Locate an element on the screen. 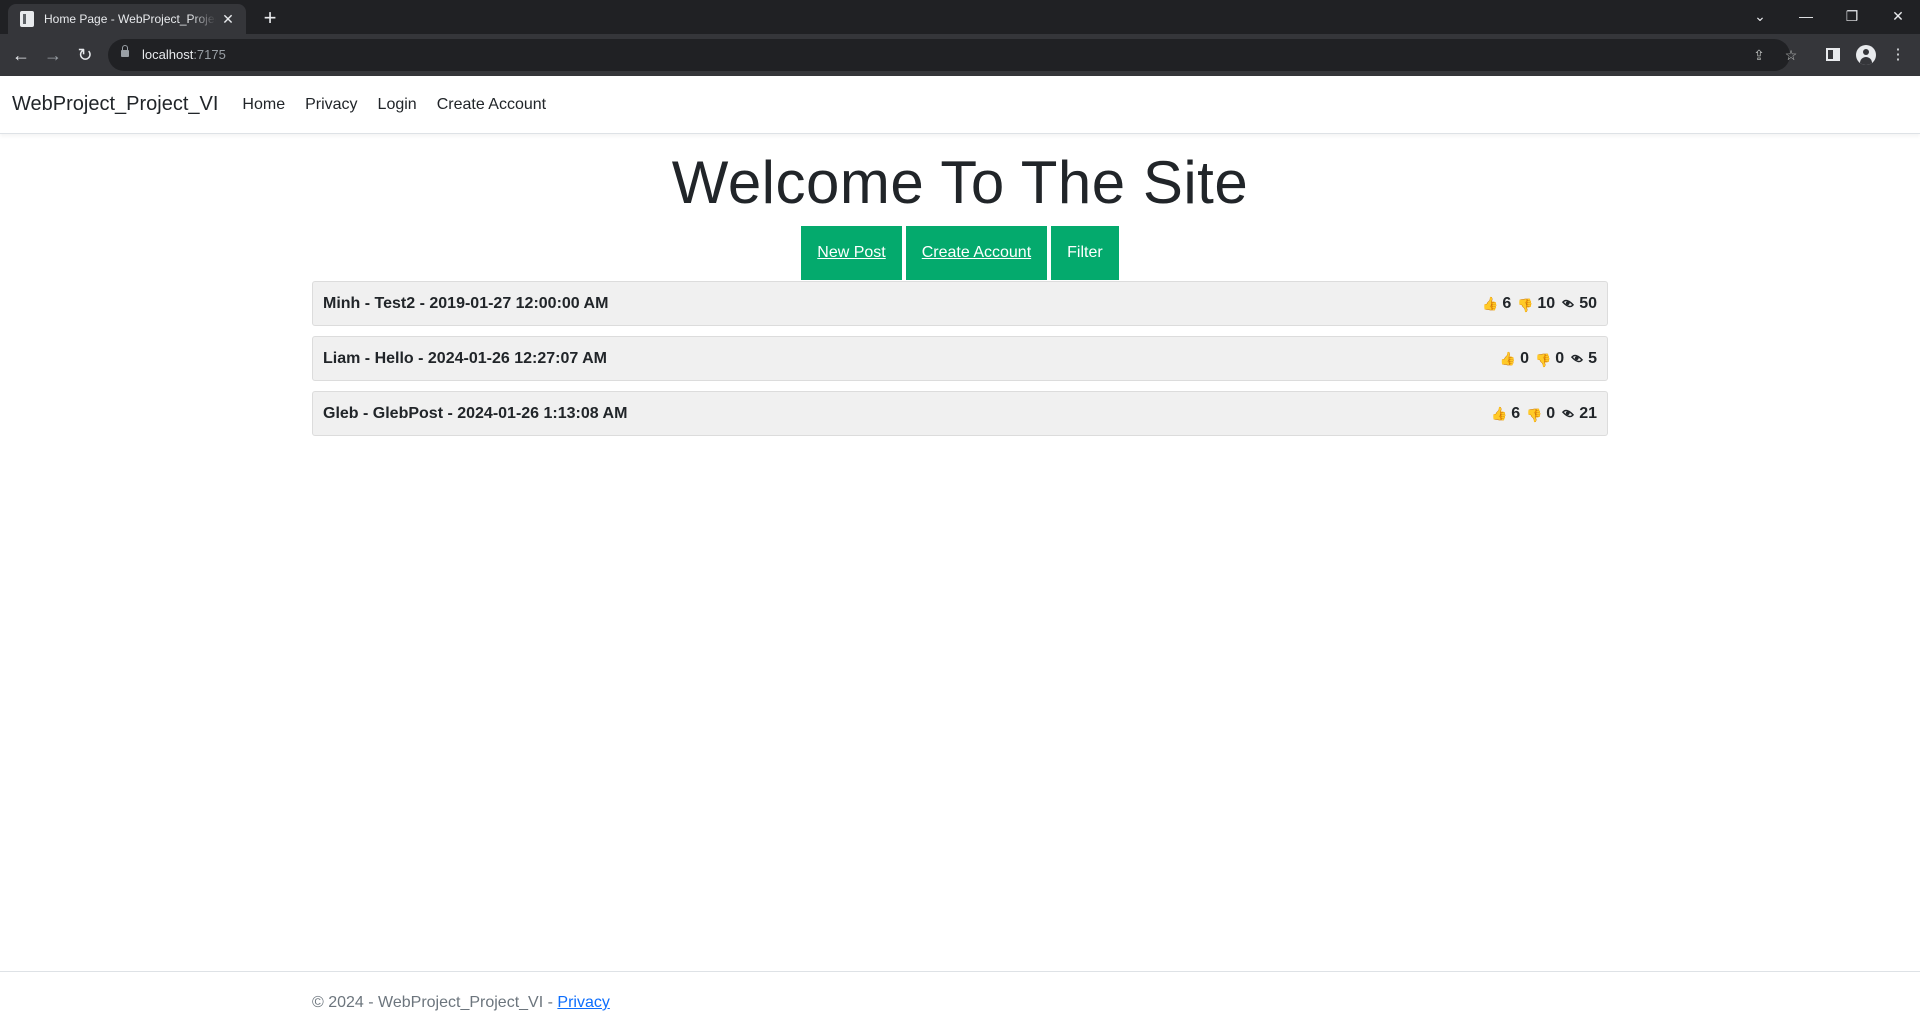 This screenshot has width=1920, height=1033. page-footer: © 2024 - WebProject_Project_VI - Privacy is located at coordinates (960, 1002).